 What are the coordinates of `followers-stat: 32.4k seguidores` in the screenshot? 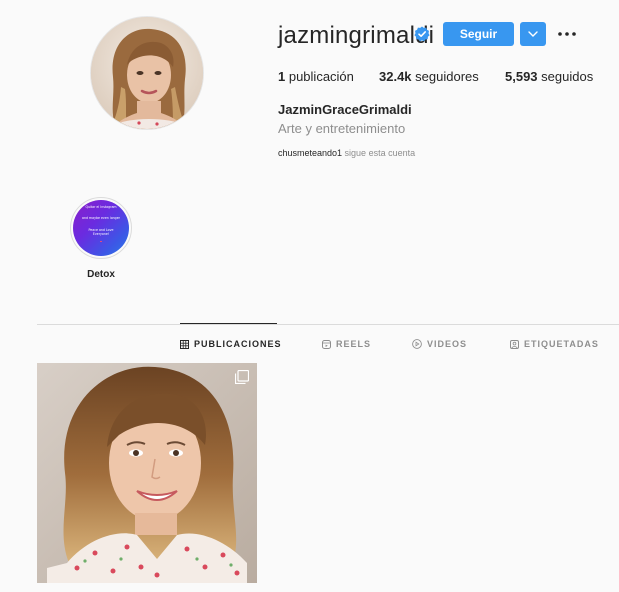 It's located at (429, 76).